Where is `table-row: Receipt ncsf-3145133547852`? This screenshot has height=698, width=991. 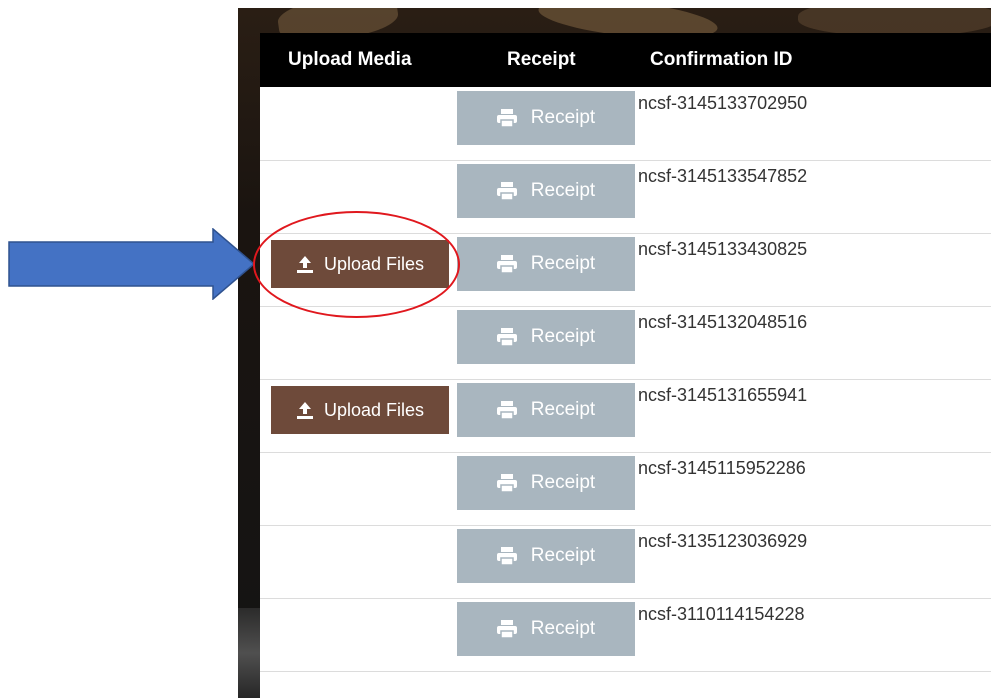
table-row: Receipt ncsf-3145133547852 is located at coordinates (625, 197).